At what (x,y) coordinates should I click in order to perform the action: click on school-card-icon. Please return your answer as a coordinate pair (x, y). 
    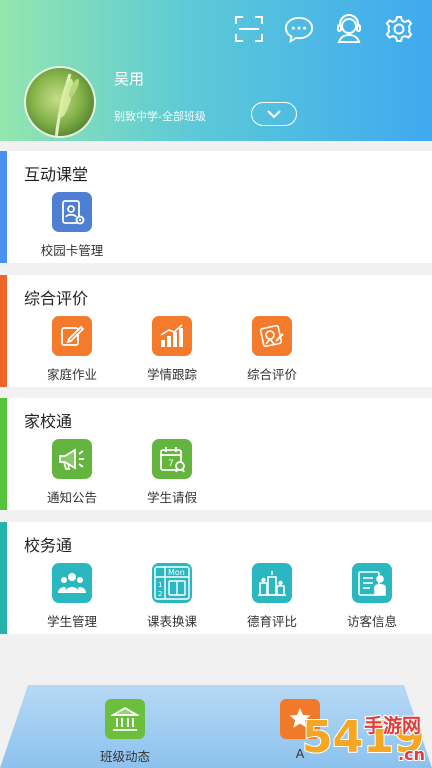
    Looking at the image, I should click on (72, 212).